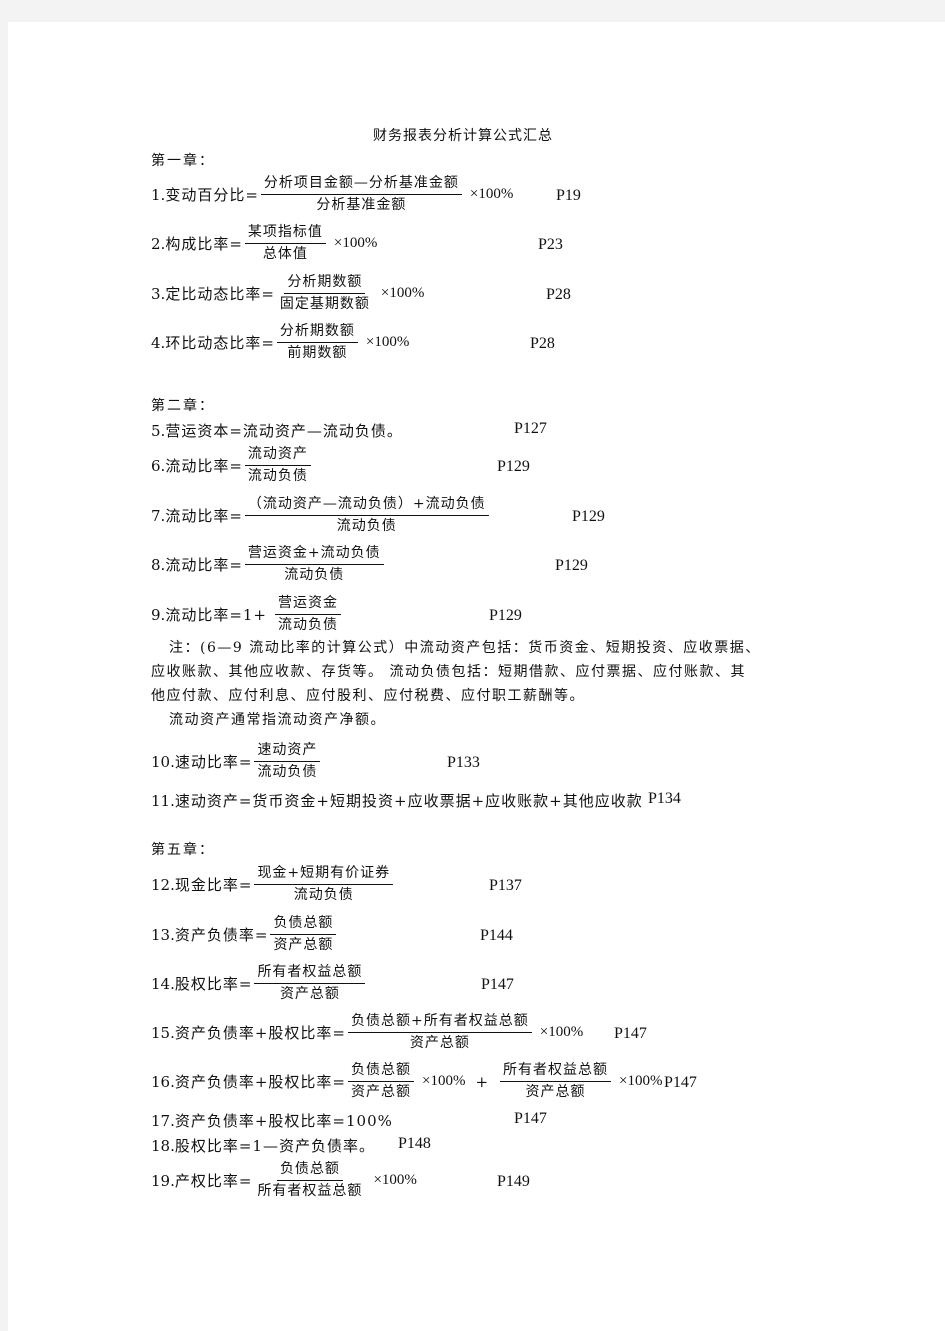 This screenshot has width=945, height=1331. Describe the element at coordinates (283, 1121) in the screenshot. I see `formula-text: 资产负债率+股权比率=100%` at that location.